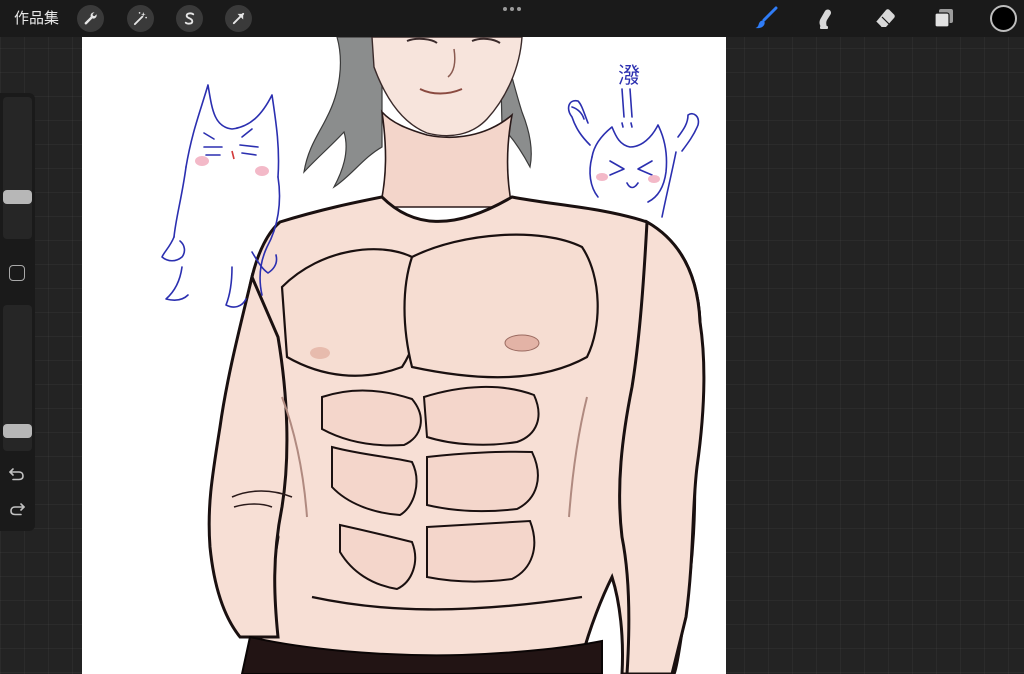 This screenshot has height=674, width=1024. I want to click on actions-button, so click(90, 18).